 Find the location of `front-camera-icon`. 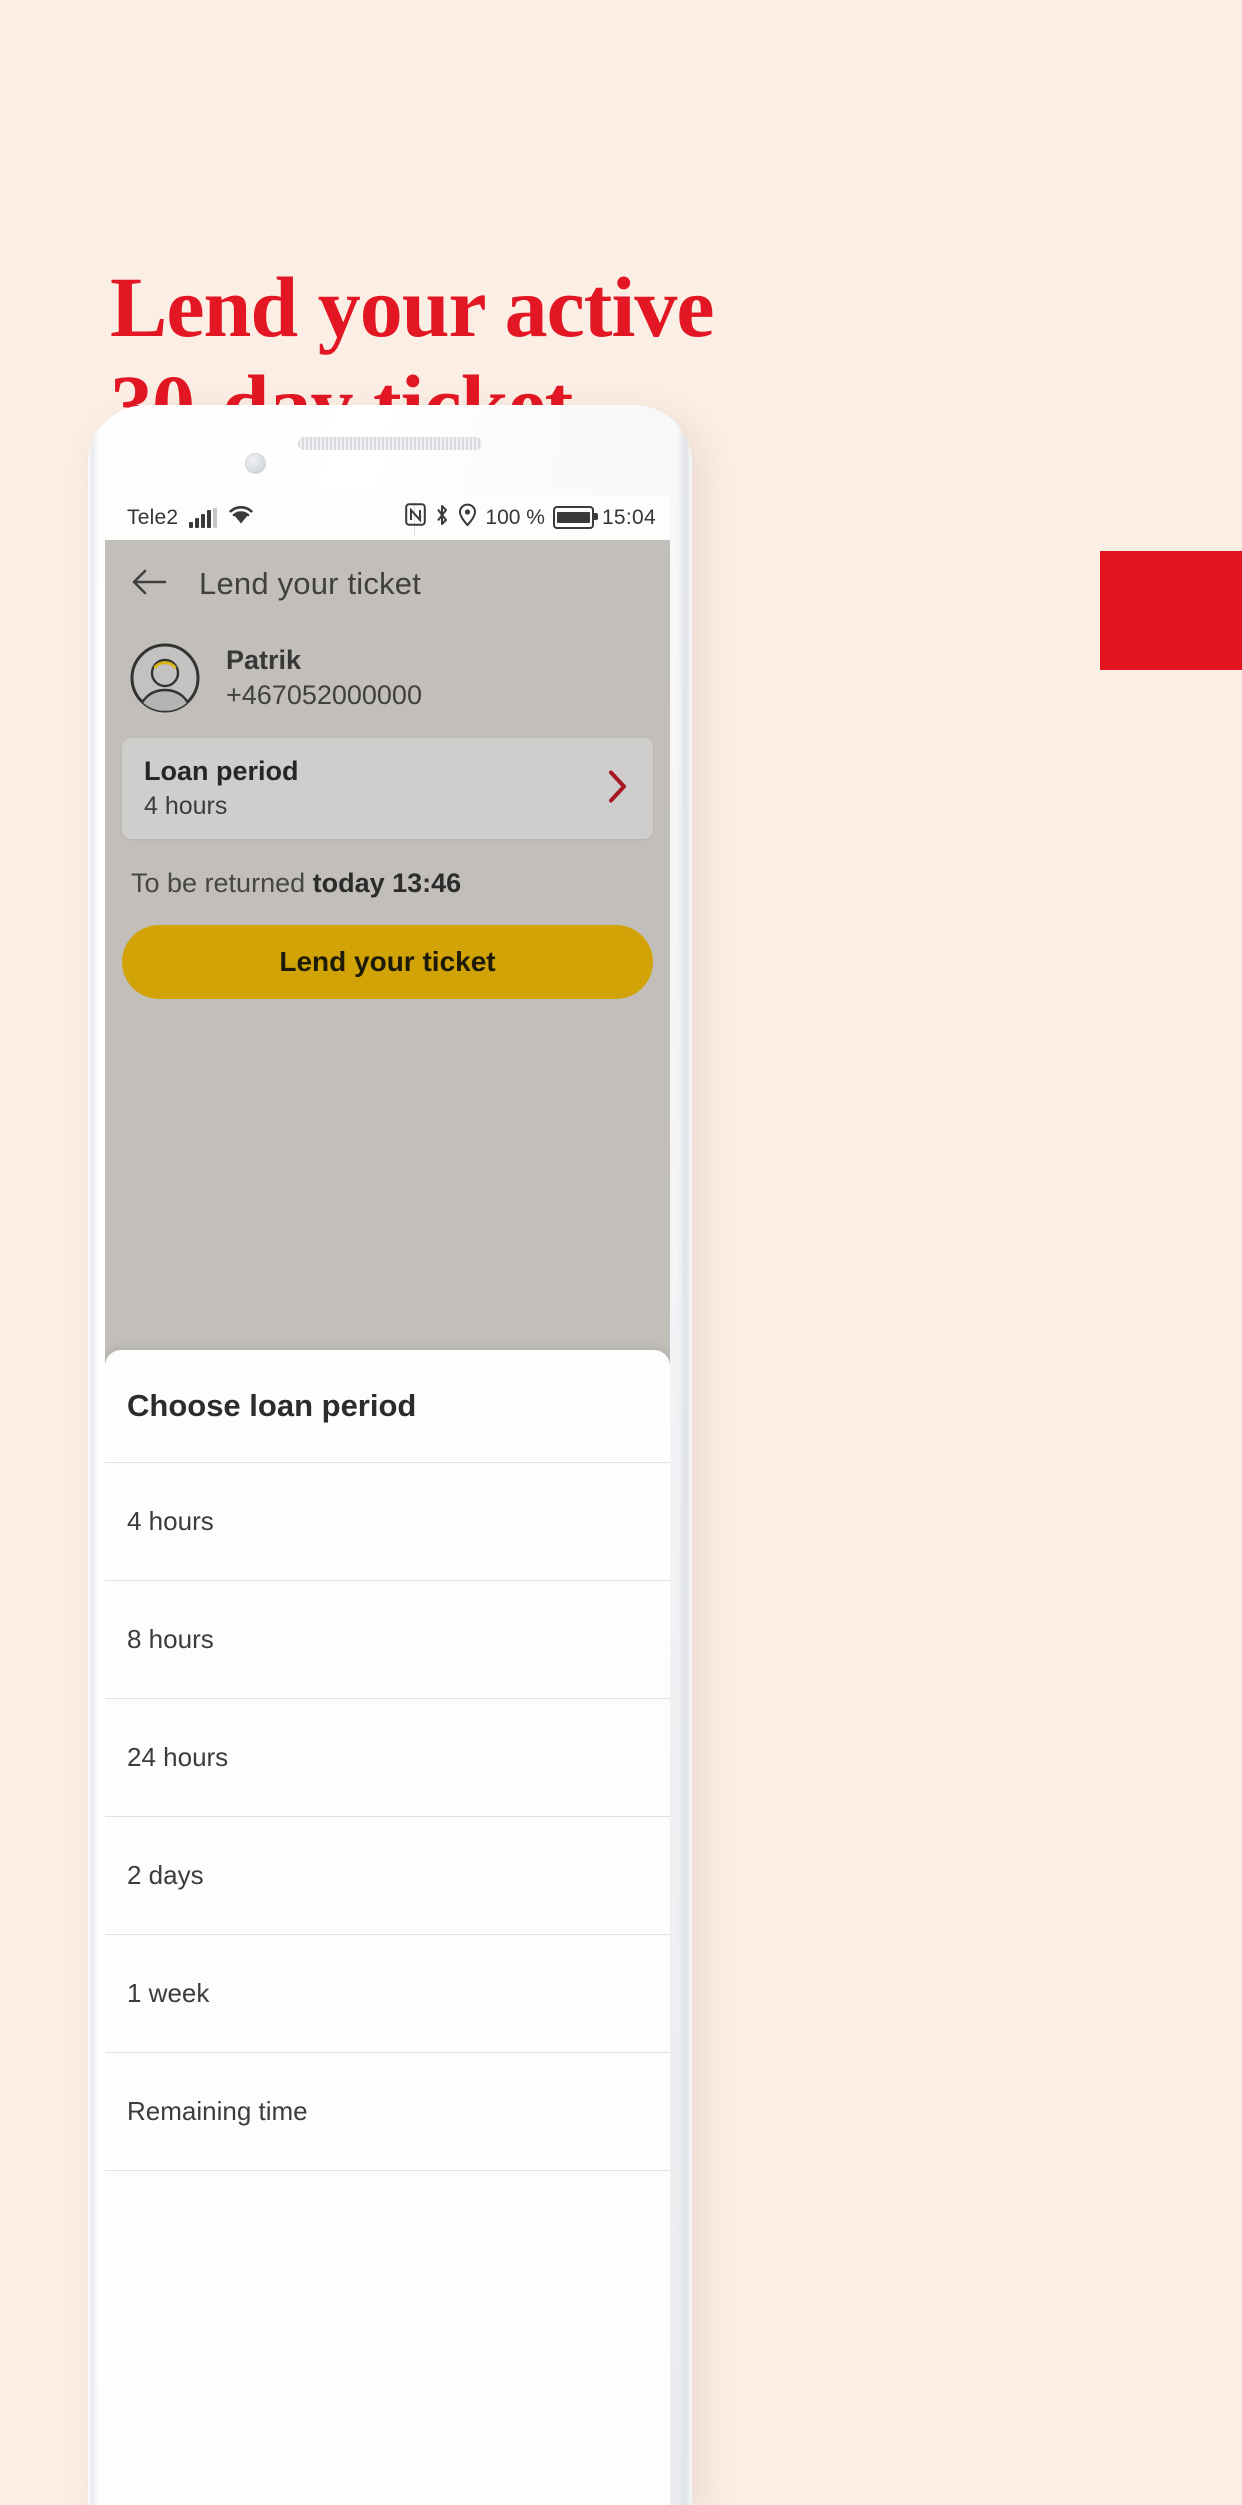

front-camera-icon is located at coordinates (255, 463).